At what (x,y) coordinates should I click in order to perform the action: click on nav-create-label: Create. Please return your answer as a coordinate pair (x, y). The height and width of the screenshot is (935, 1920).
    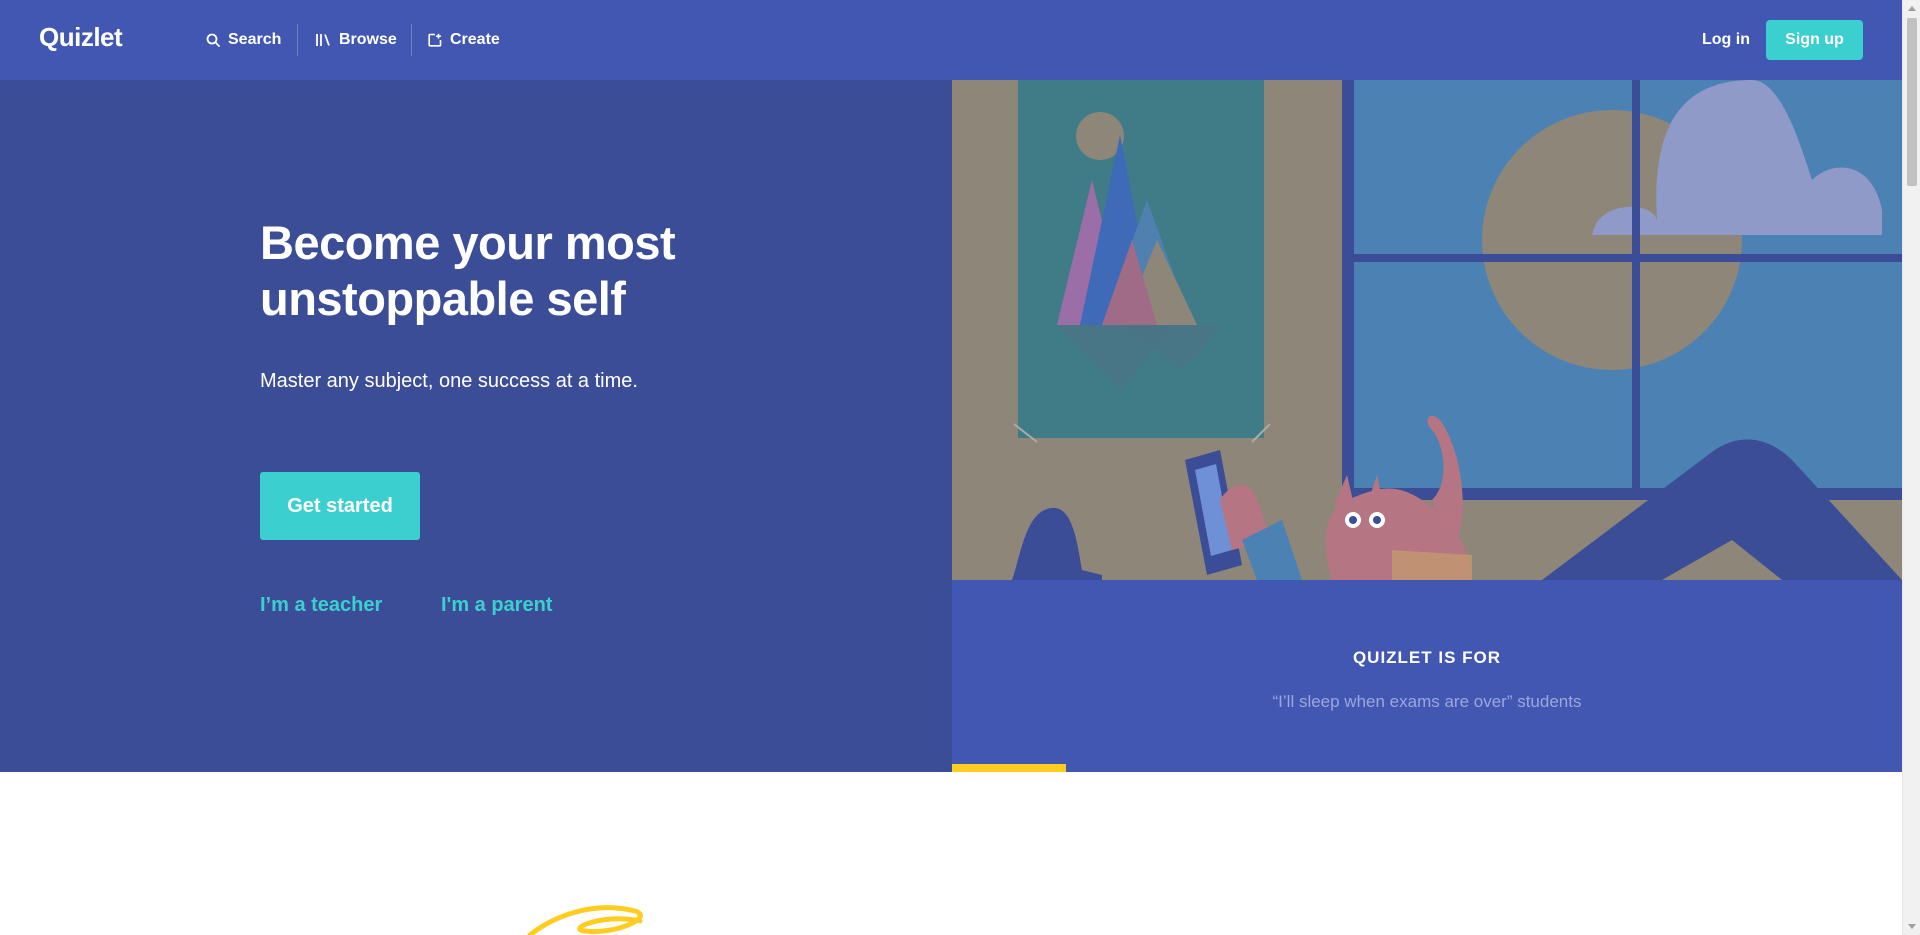
    Looking at the image, I should click on (475, 39).